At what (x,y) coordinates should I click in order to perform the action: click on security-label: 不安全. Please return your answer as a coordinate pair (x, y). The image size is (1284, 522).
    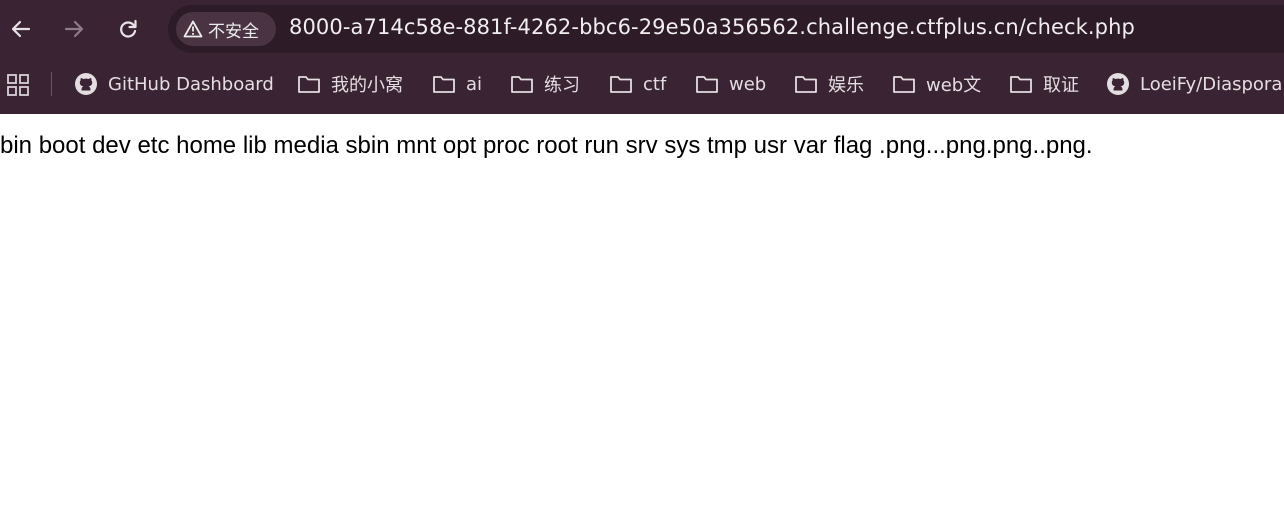
    Looking at the image, I should click on (233, 31).